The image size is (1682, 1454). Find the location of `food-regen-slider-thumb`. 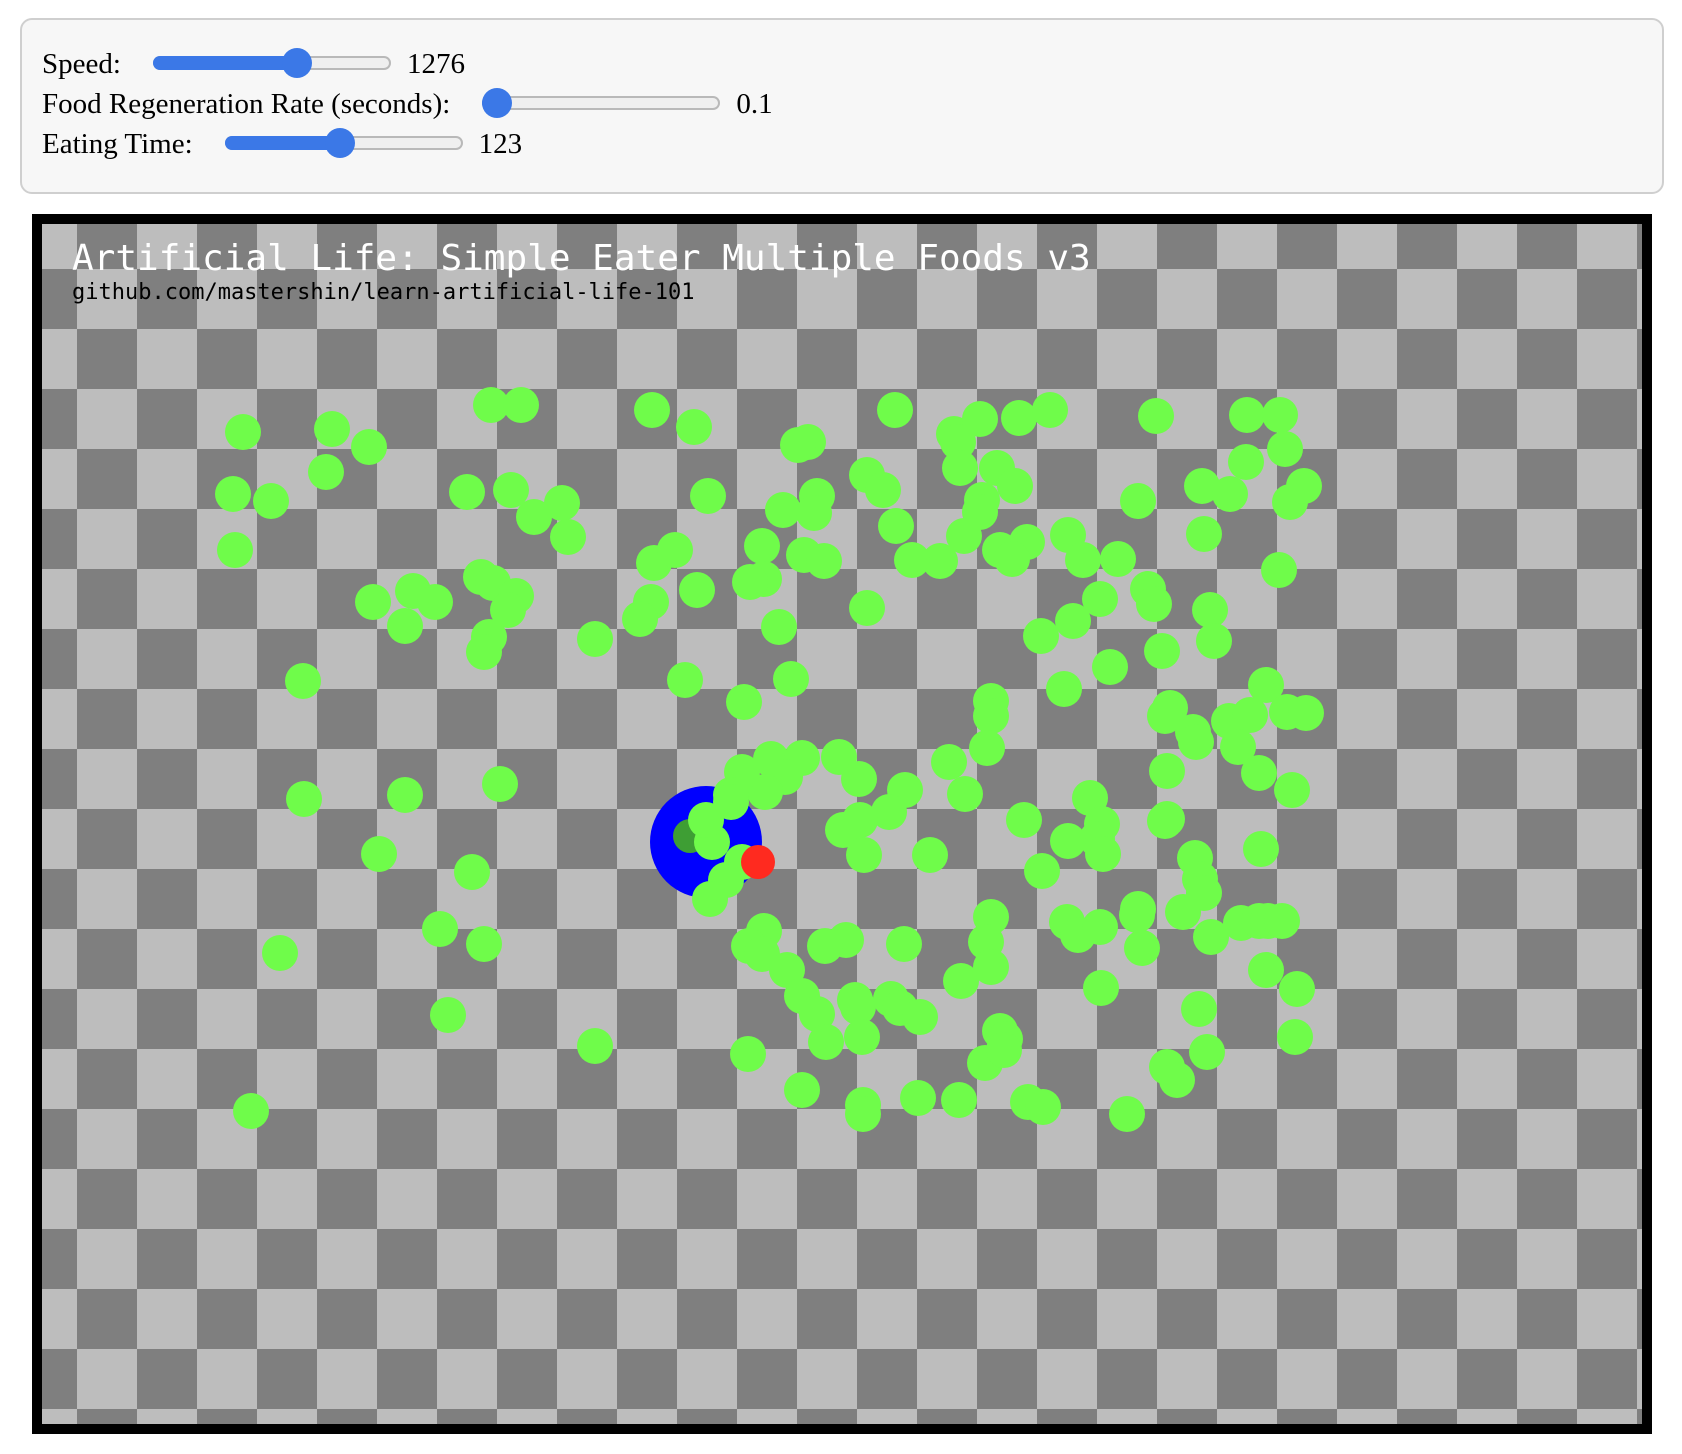

food-regen-slider-thumb is located at coordinates (497, 103).